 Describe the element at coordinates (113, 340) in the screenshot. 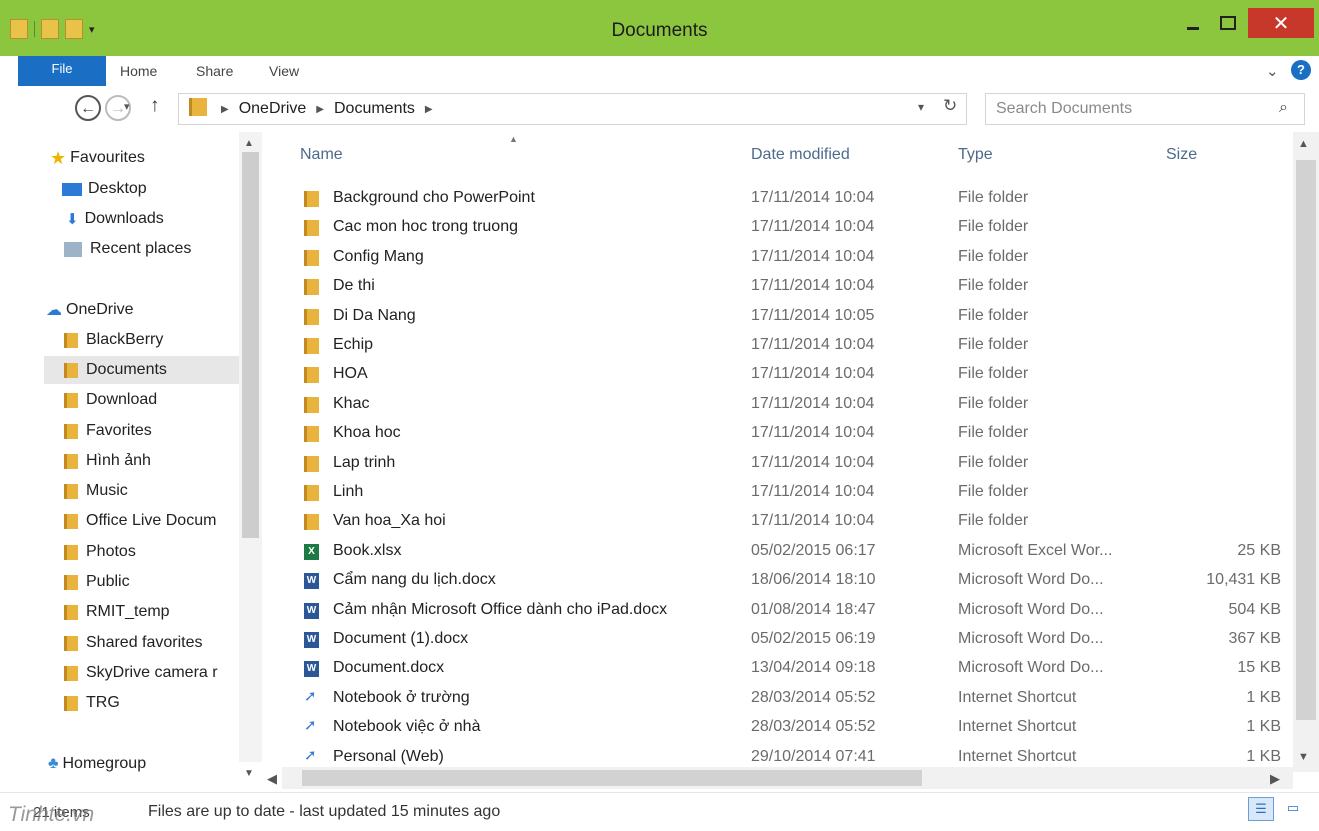

I see `nav-item-blackberry: BlackBerry` at that location.